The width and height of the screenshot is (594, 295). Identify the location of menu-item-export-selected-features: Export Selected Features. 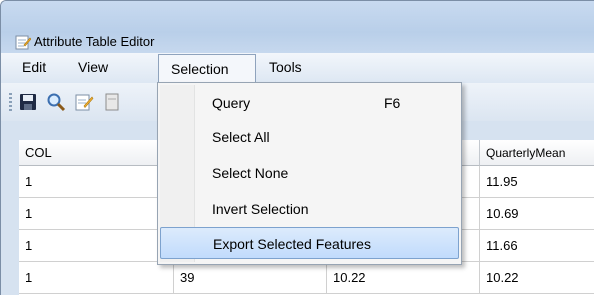
(309, 243).